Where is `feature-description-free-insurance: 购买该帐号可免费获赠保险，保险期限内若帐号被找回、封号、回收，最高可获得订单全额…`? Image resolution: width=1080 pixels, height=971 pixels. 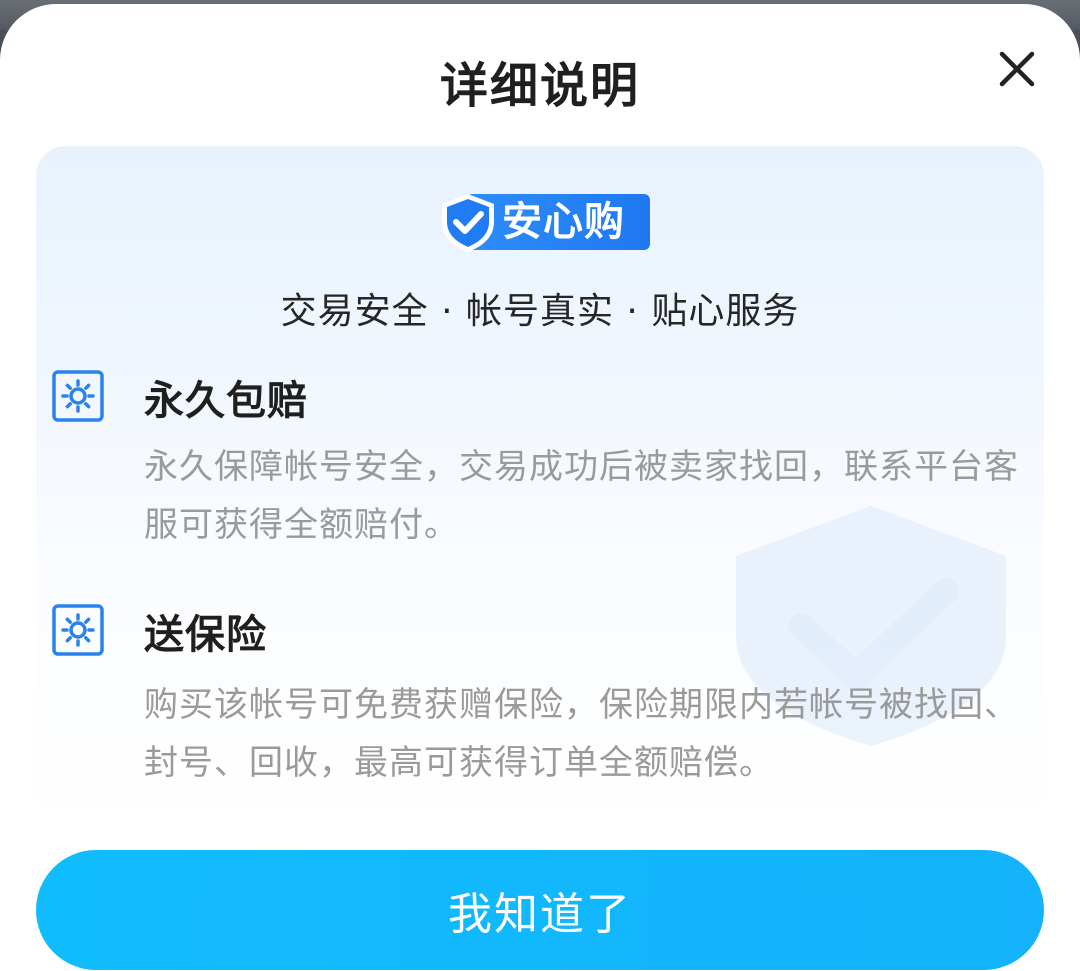 feature-description-free-insurance: 购买该帐号可免费获赠保险，保险期限内若帐号被找回、封号、回收，最高可获得订单全额… is located at coordinates (581, 734).